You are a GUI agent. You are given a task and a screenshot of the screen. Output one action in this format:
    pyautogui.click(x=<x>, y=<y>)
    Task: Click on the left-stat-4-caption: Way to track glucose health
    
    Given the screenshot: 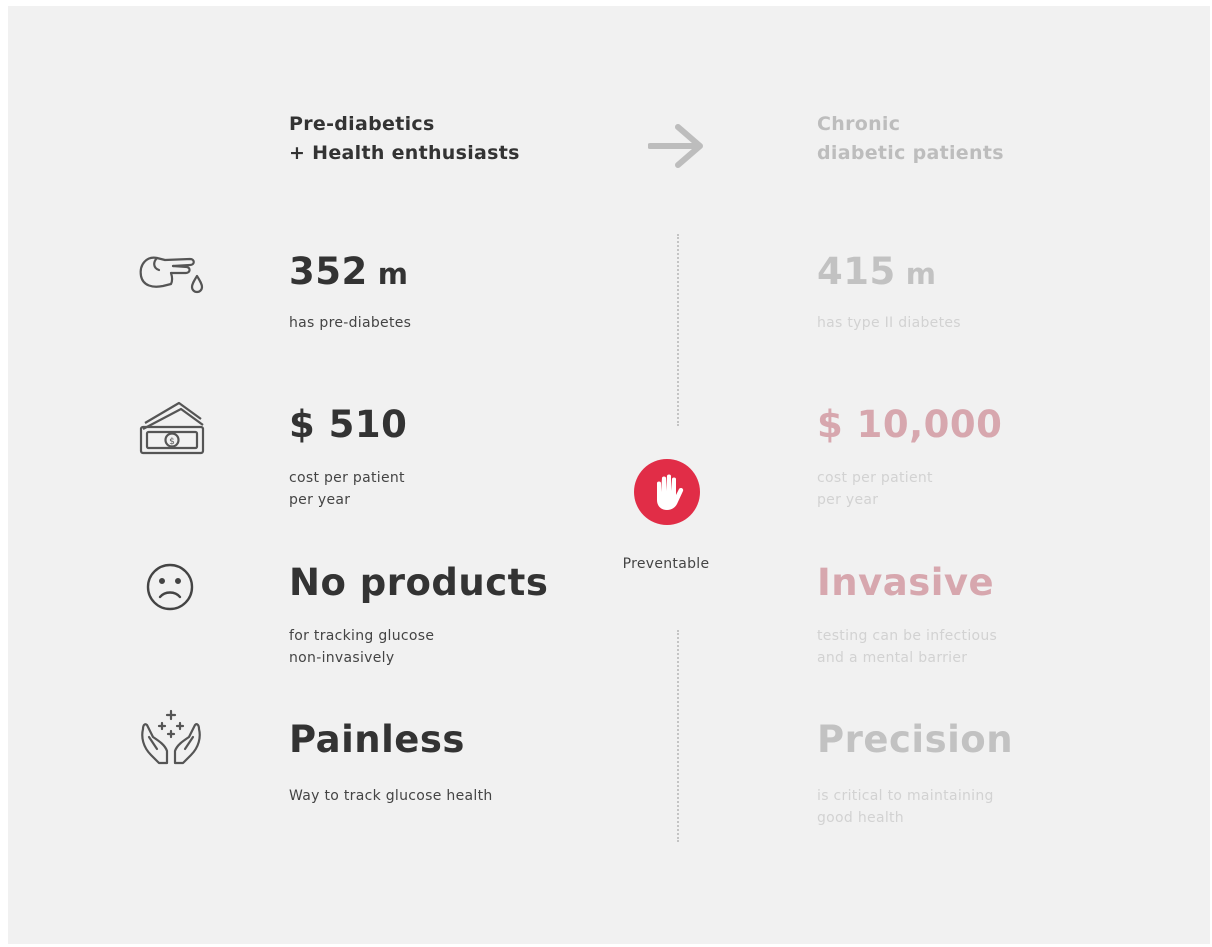 What is the action you would take?
    pyautogui.click(x=391, y=796)
    